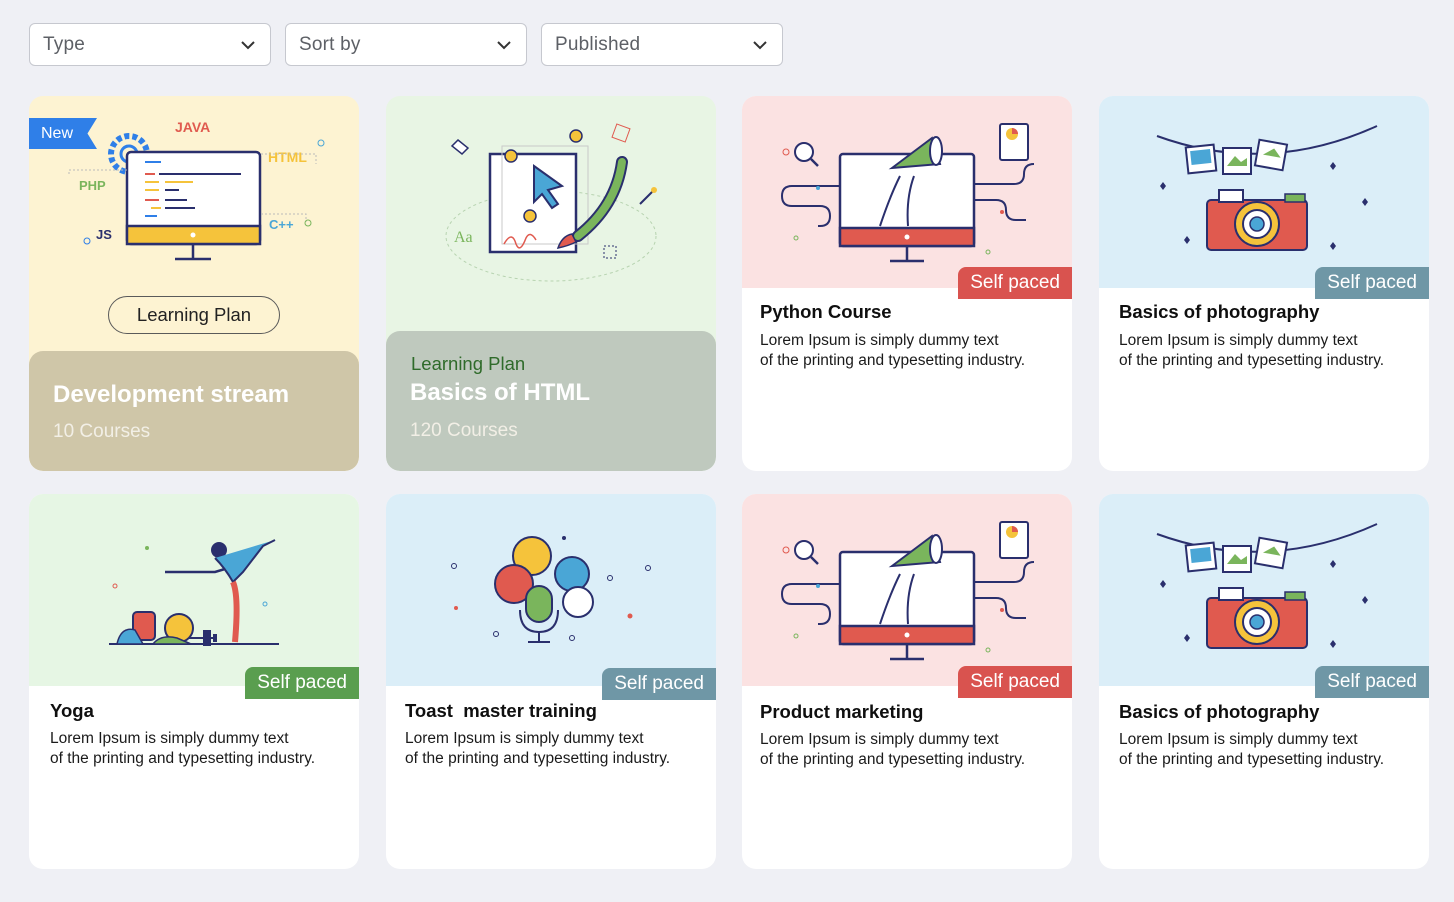  I want to click on type-dropdown-value: Type, so click(64, 44).